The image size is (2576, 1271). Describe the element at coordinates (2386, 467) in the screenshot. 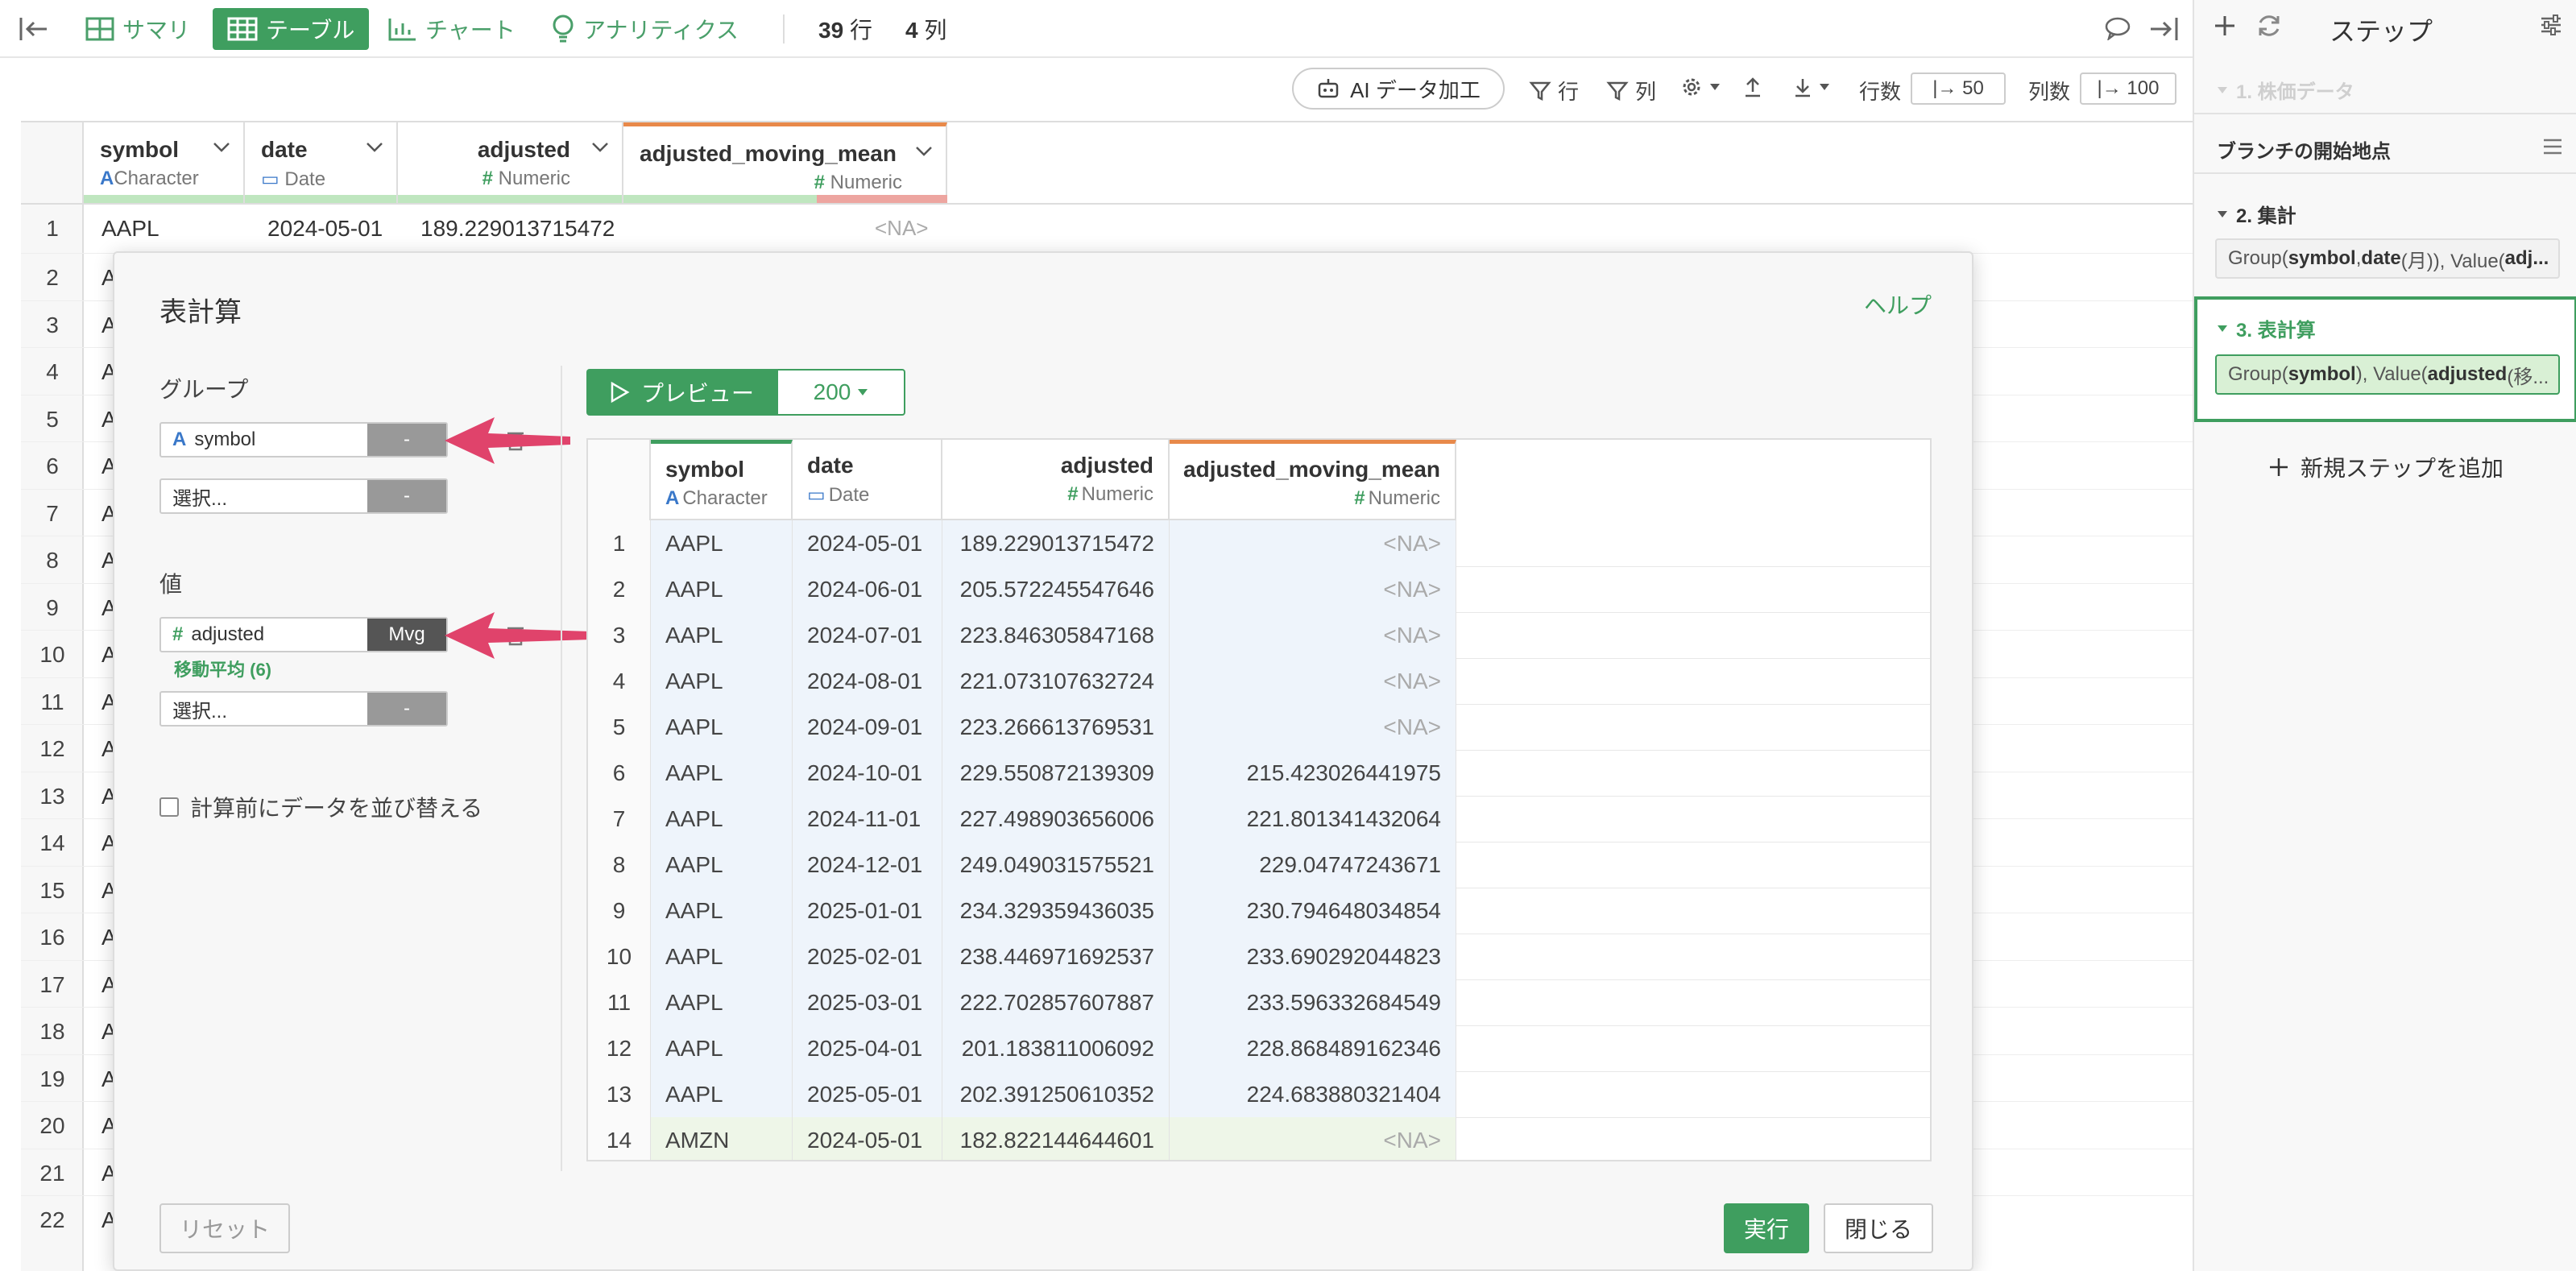

I see `add-step-button: 新規ステップを追加` at that location.